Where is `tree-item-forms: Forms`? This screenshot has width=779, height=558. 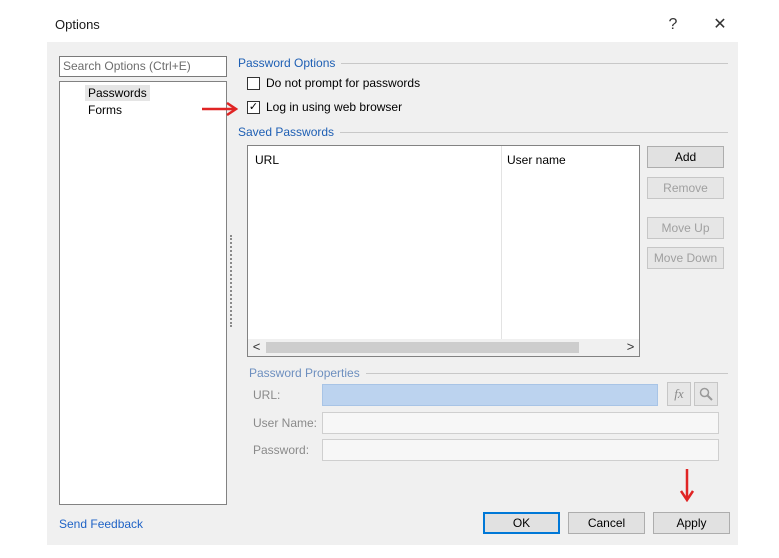 tree-item-forms: Forms is located at coordinates (105, 110).